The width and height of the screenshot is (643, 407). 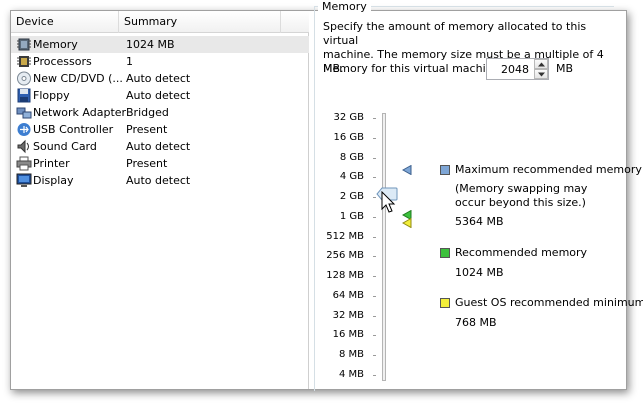 I want to click on sound-card-icon, so click(x=23, y=146).